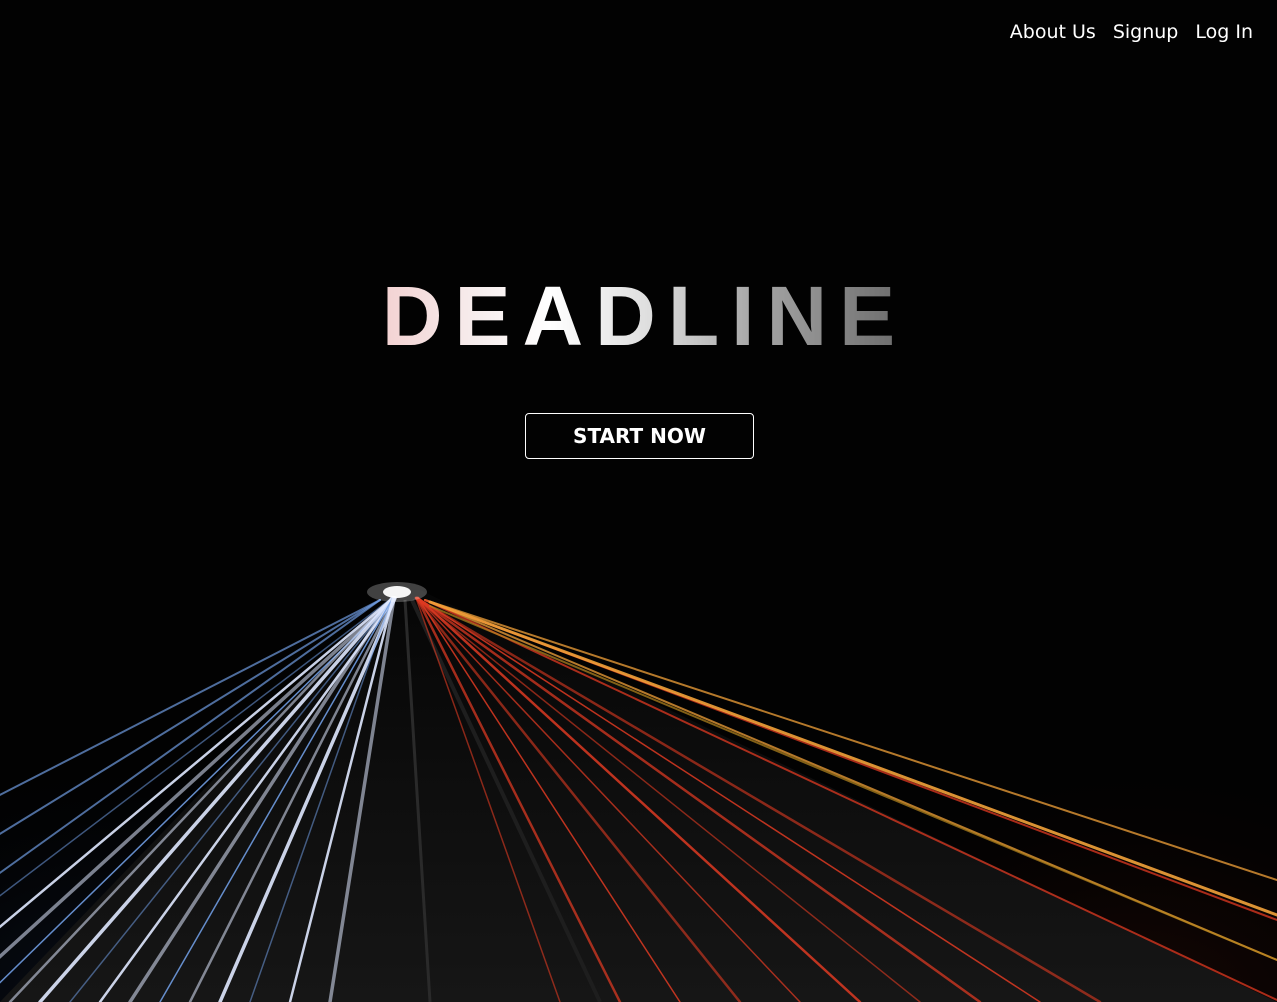 This screenshot has width=1277, height=1002. I want to click on top-navigation: About Us Signup Log In, so click(1131, 32).